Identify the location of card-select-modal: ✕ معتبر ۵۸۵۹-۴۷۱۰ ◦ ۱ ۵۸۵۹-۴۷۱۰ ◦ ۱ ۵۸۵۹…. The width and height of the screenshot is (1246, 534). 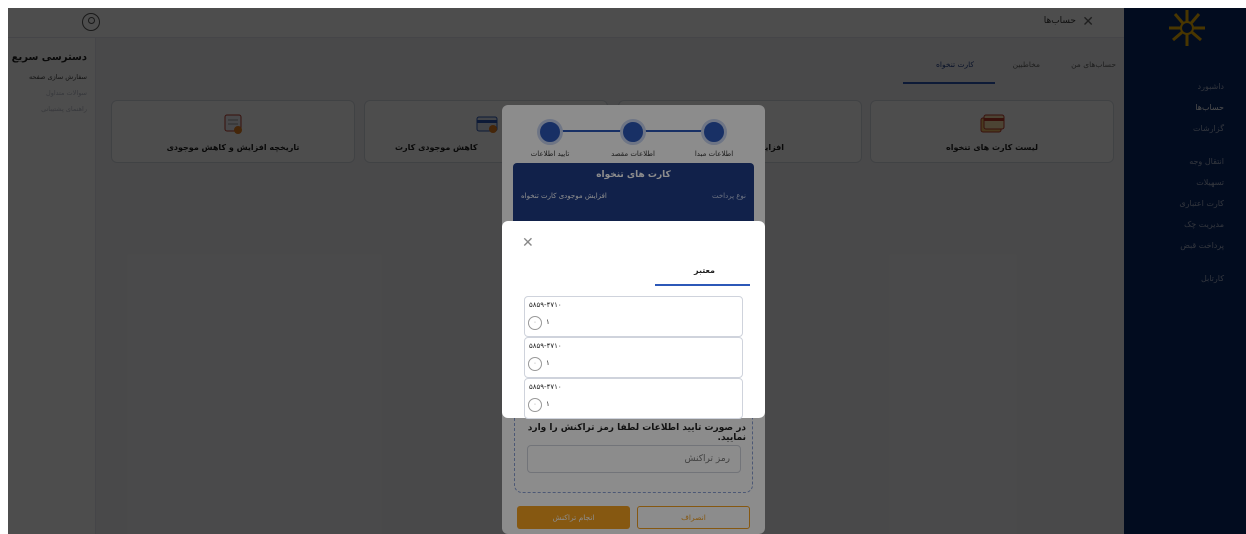
(633, 320).